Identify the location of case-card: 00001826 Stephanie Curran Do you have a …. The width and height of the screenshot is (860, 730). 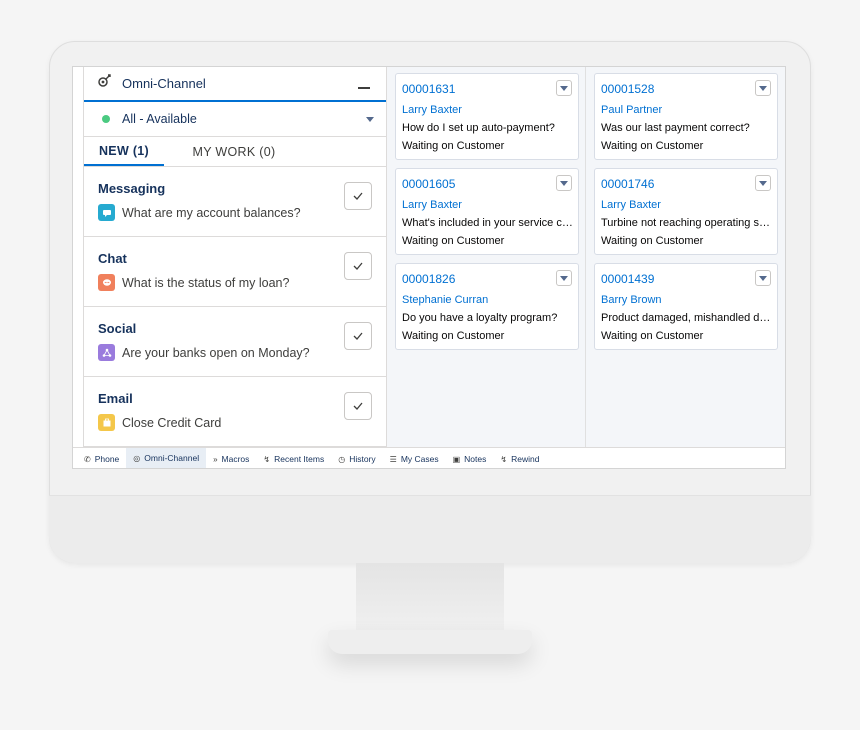
(487, 306).